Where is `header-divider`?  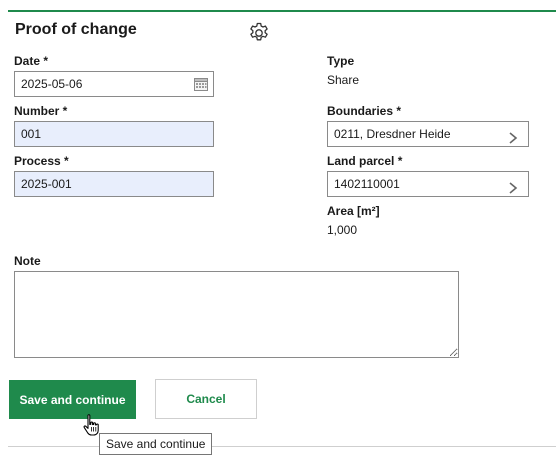
header-divider is located at coordinates (282, 11).